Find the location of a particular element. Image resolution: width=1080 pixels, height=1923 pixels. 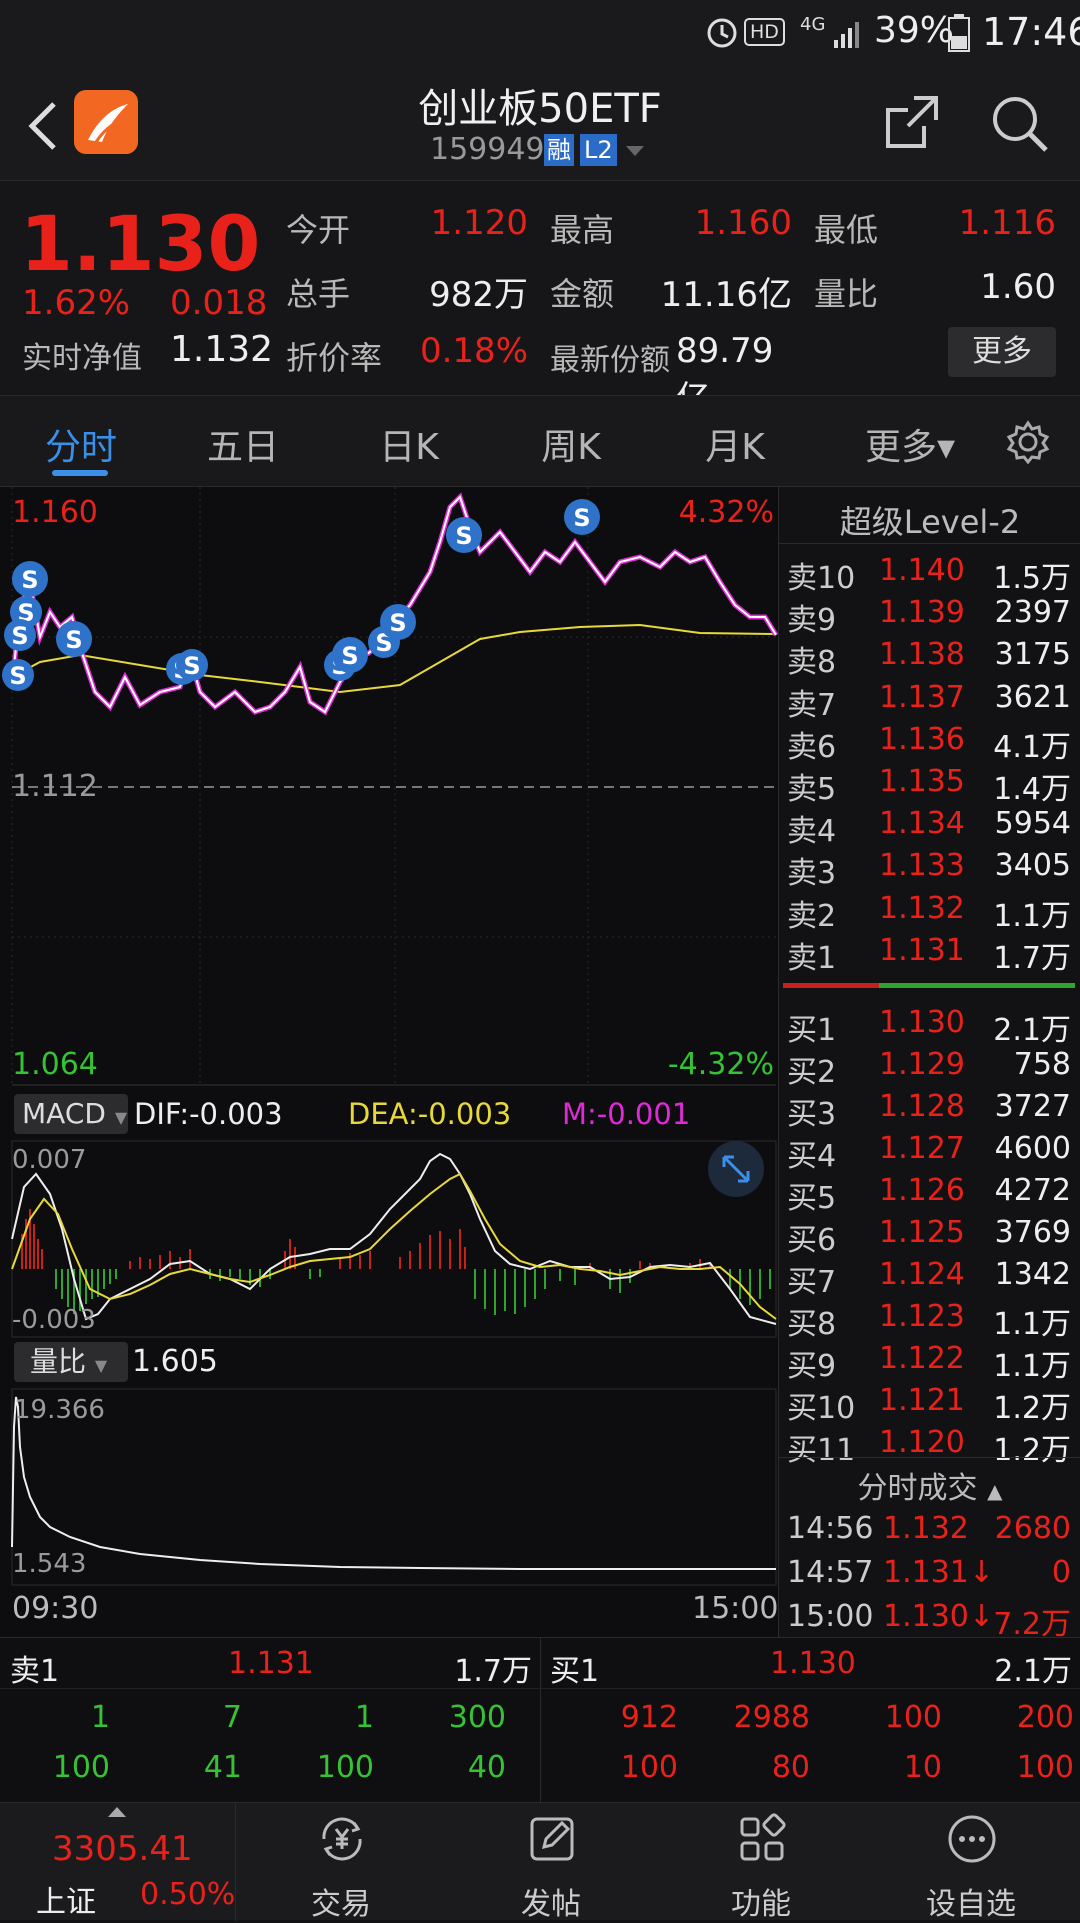

sell-queue-item: 100 is located at coordinates (345, 1767).